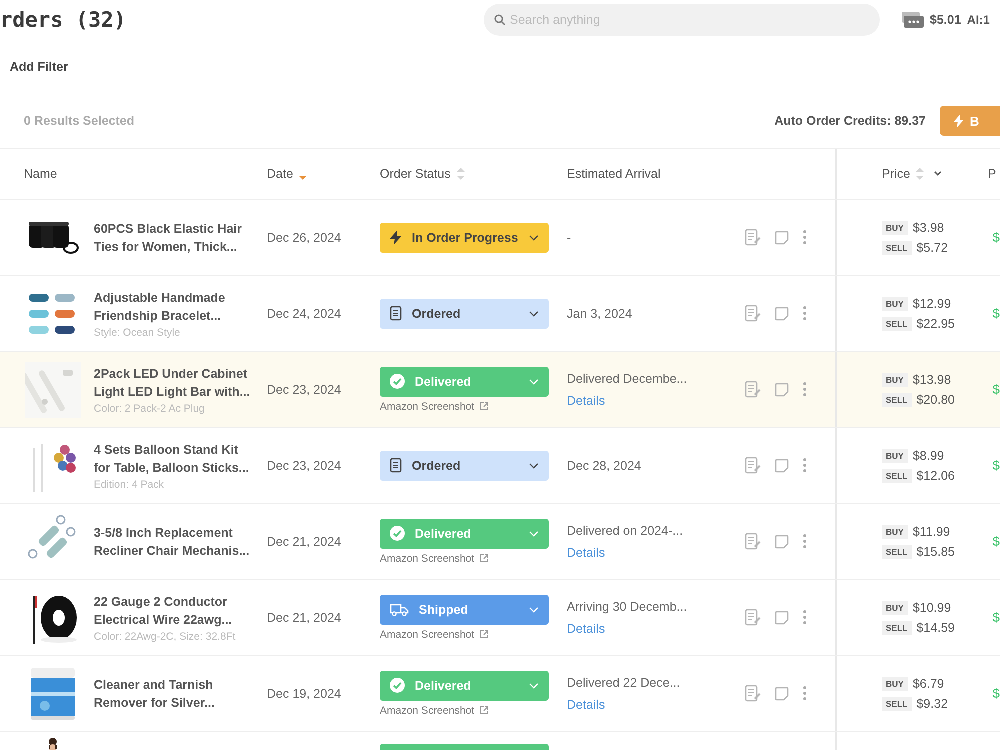 This screenshot has width=1000, height=750. Describe the element at coordinates (396, 237) in the screenshot. I see `lightning-icon` at that location.